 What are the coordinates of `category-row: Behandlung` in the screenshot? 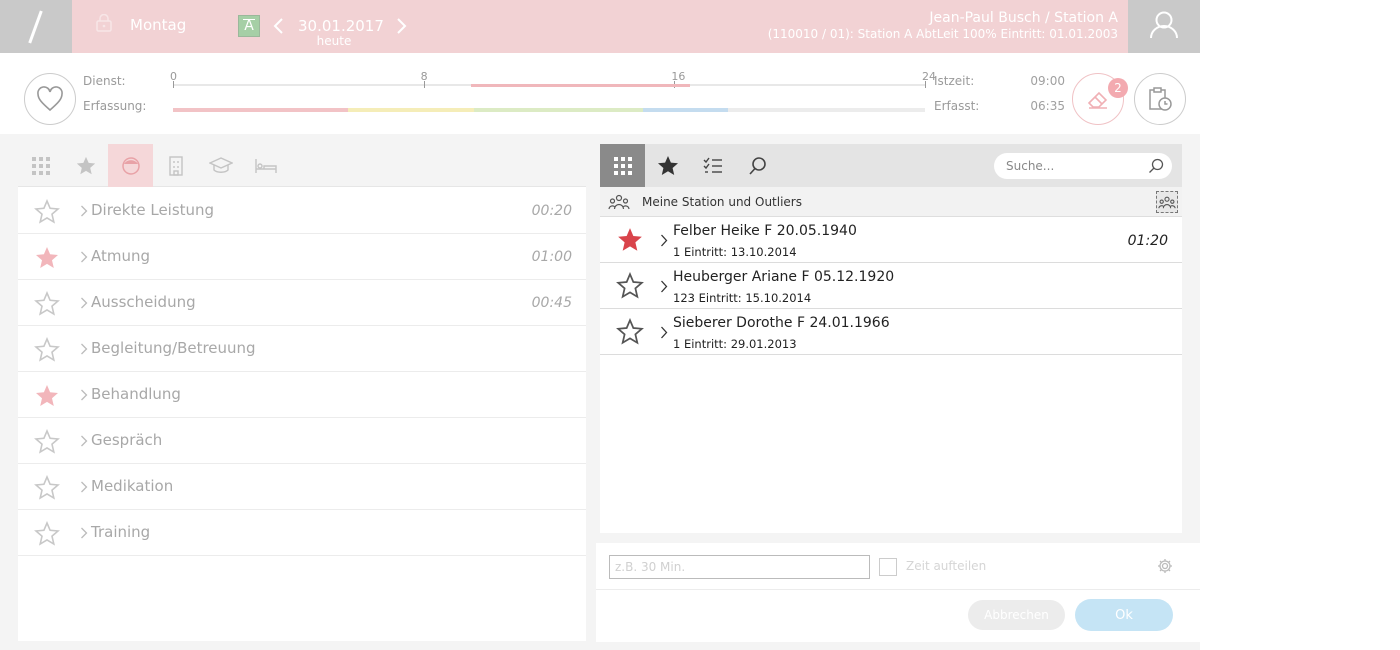 It's located at (302, 395).